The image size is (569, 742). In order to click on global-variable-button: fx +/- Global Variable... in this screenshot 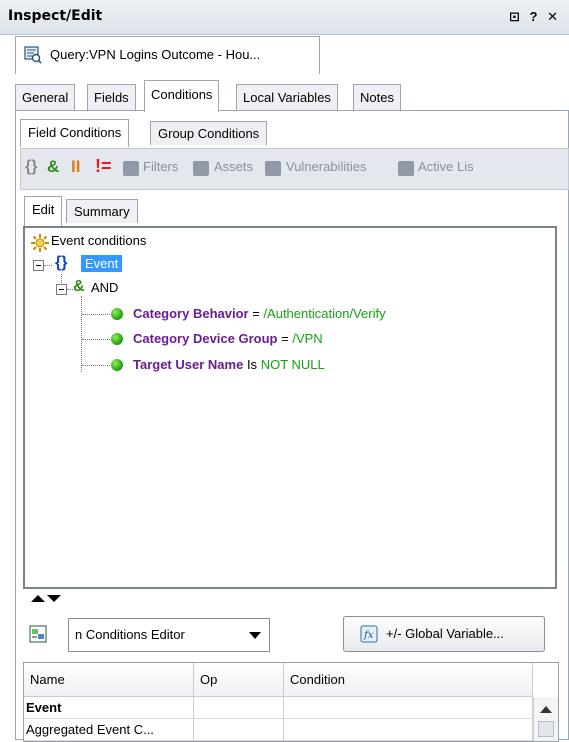, I will do `click(444, 634)`.